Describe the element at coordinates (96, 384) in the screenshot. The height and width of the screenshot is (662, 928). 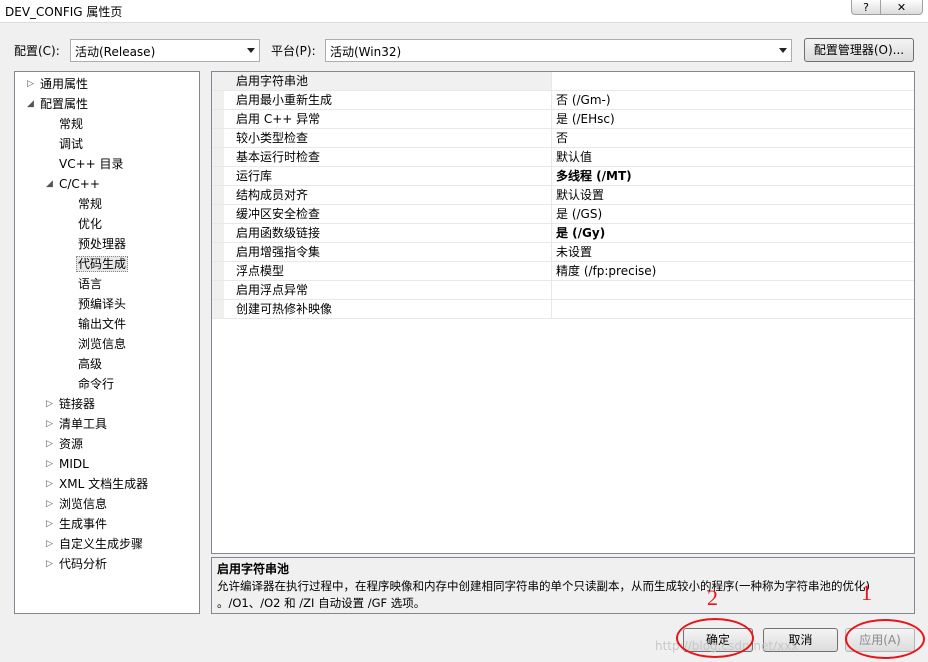
I see `tree-item: 命令行` at that location.